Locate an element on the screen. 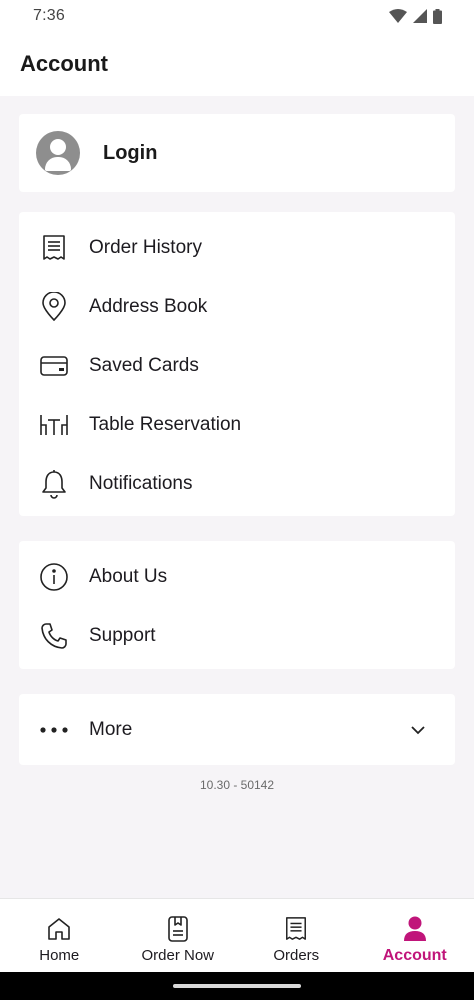 The height and width of the screenshot is (1000, 474). status-icons is located at coordinates (415, 16).